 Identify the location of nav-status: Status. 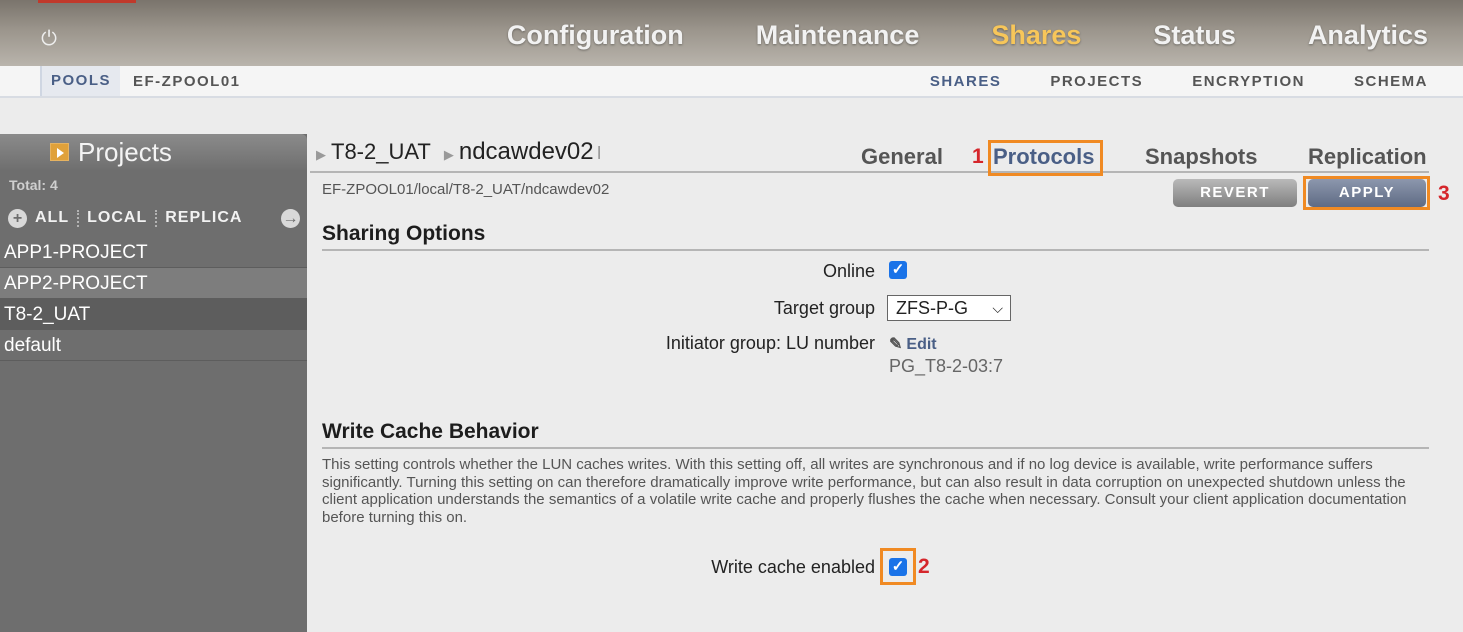
(1194, 35).